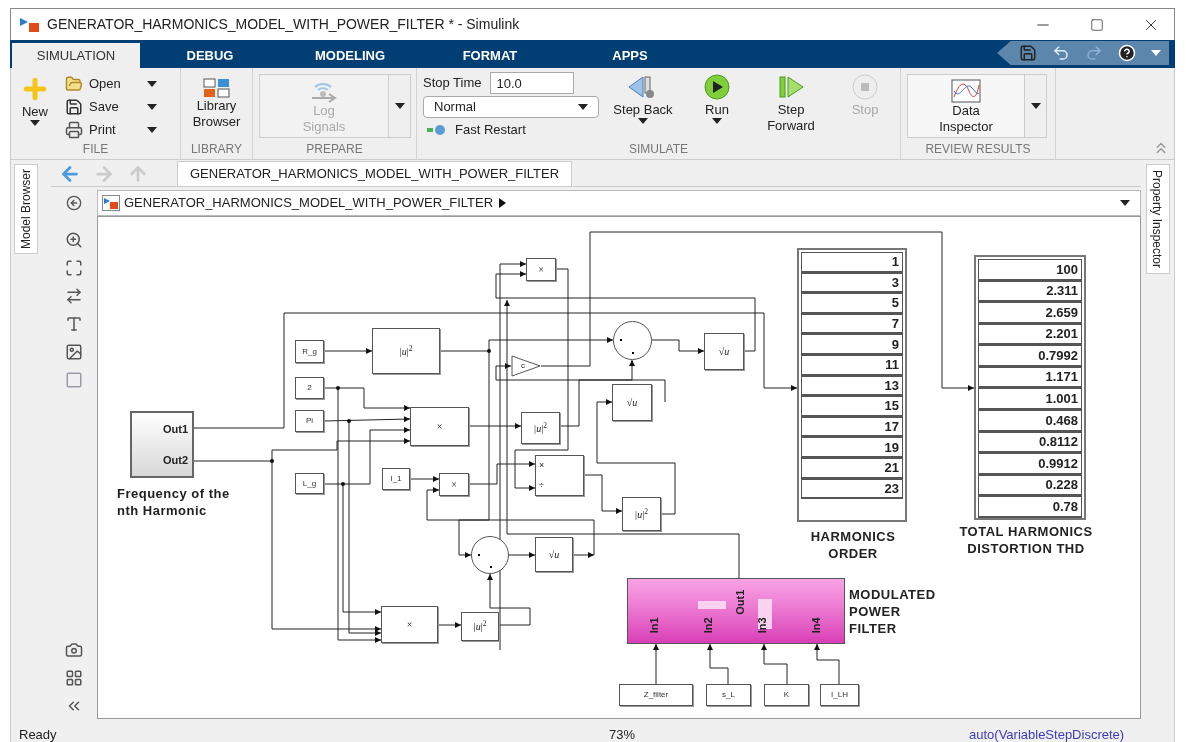 This screenshot has width=1187, height=742. Describe the element at coordinates (531, 83) in the screenshot. I see `stop-time-field: 10.0` at that location.